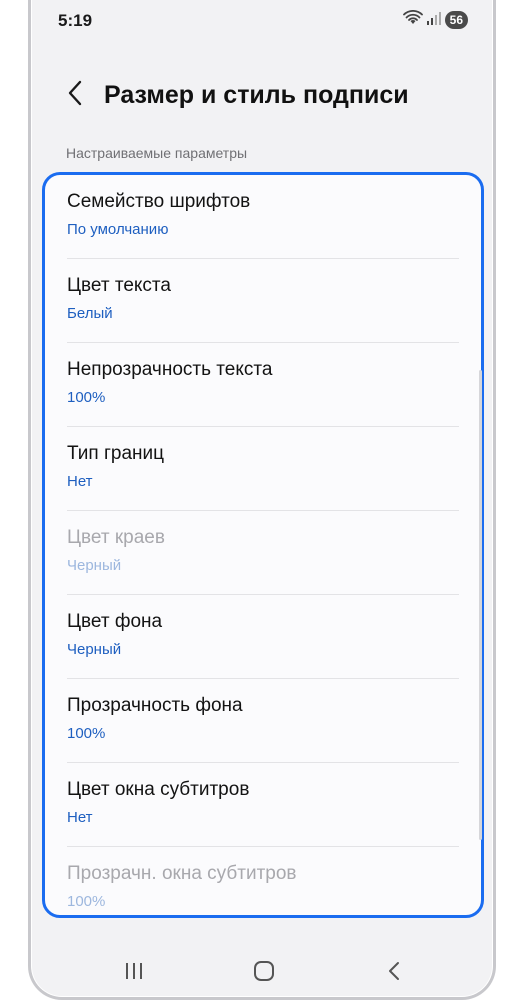 This screenshot has height=1000, width=525. What do you see at coordinates (263, 721) in the screenshot?
I see `setting-background-opacity: Прозрачность фона 100%` at bounding box center [263, 721].